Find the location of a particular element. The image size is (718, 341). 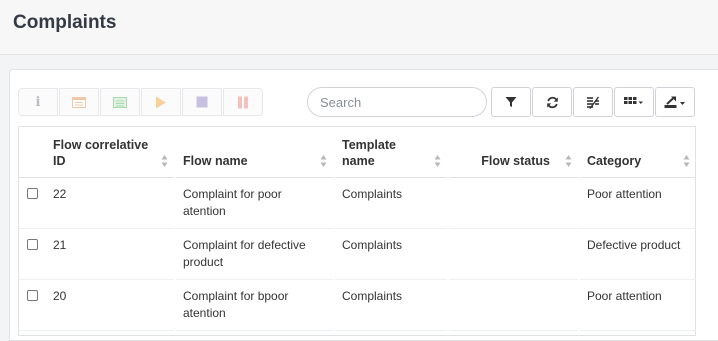

export-icon is located at coordinates (674, 102).